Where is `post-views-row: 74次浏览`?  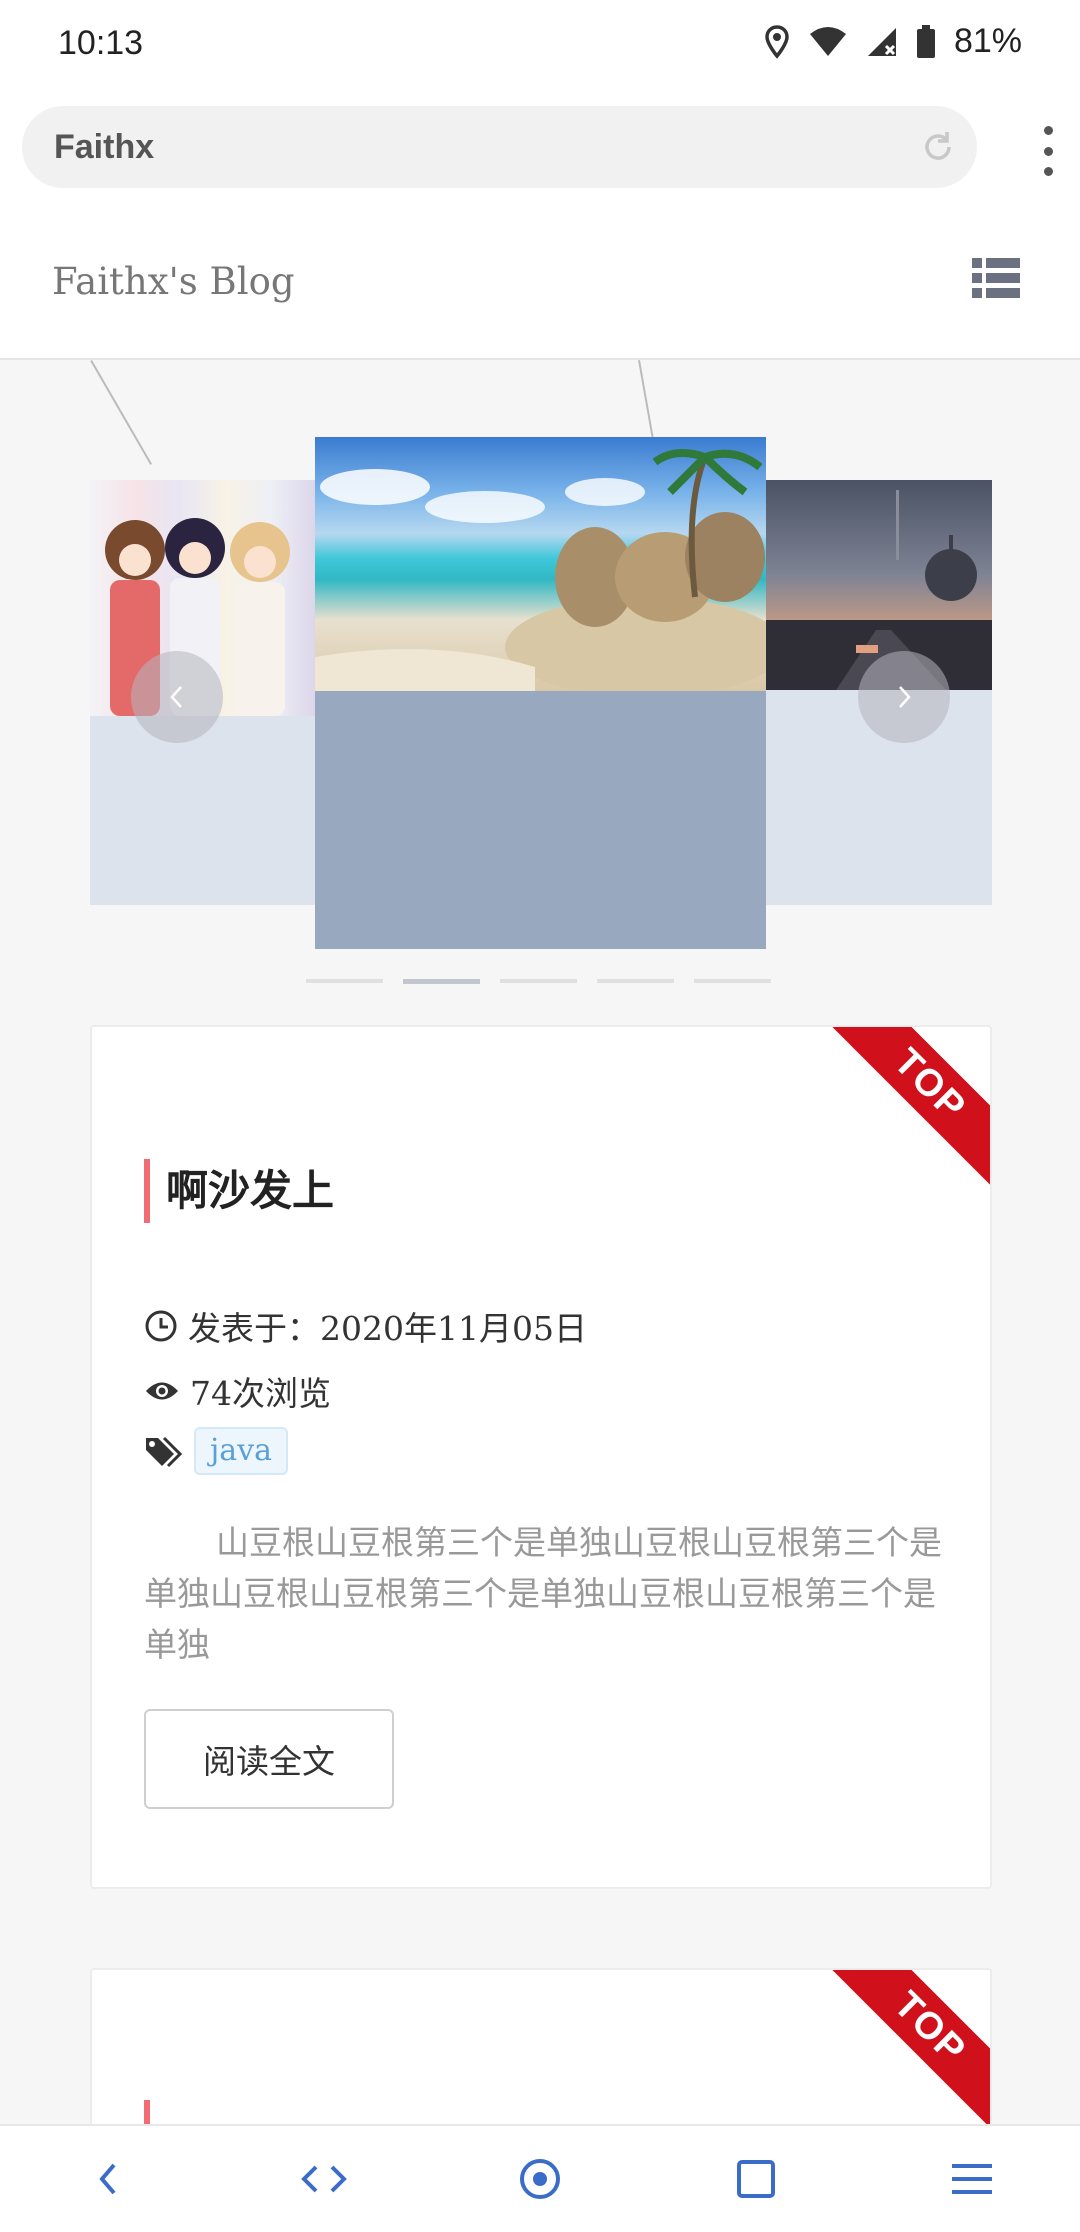
post-views-row: 74次浏览 is located at coordinates (237, 1391).